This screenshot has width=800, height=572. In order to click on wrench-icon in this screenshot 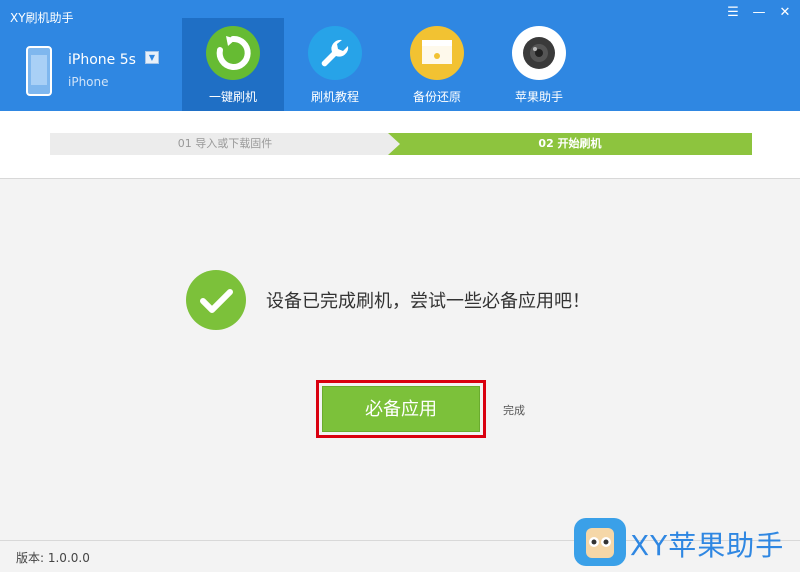, I will do `click(335, 53)`.